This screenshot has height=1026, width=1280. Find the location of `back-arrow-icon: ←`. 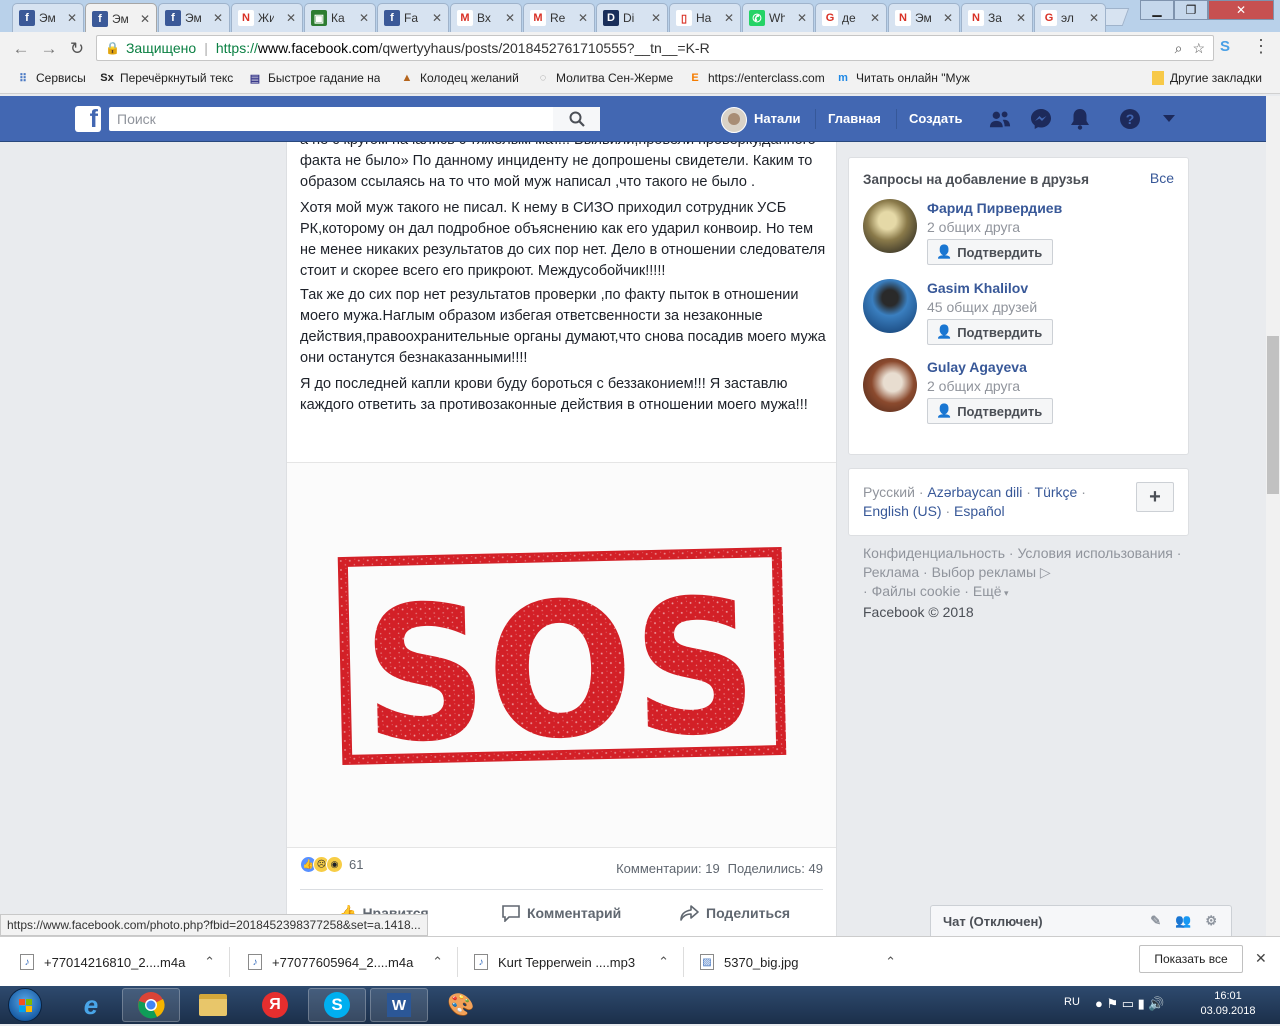

back-arrow-icon: ← is located at coordinates (21, 49).